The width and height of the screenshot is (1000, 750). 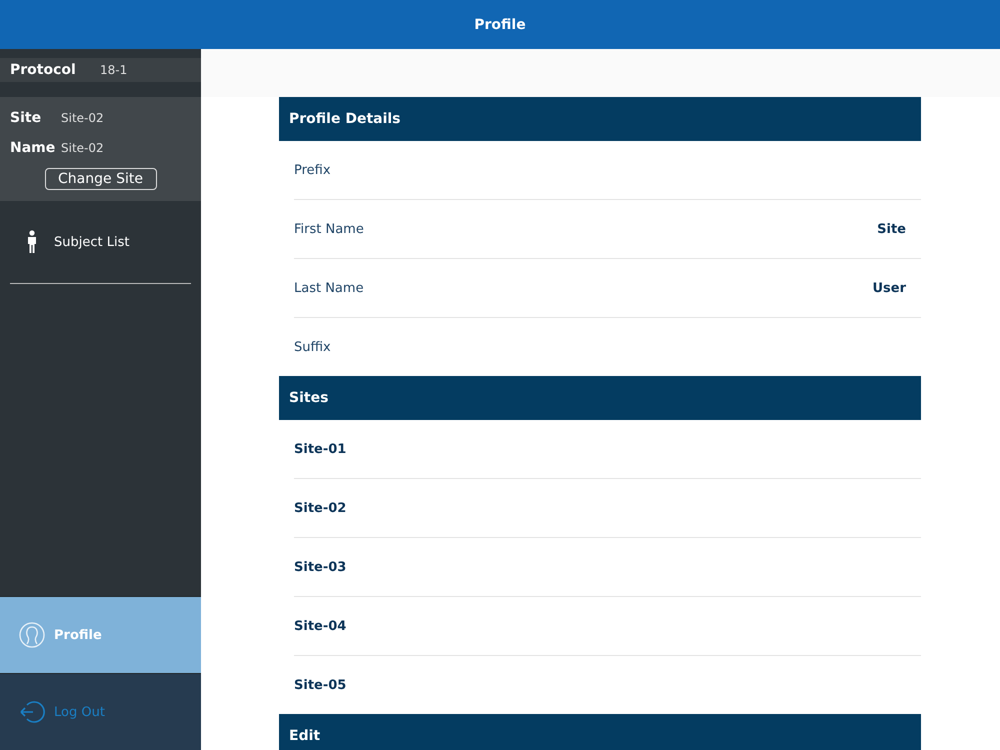 What do you see at coordinates (100, 242) in the screenshot?
I see `menu-item: Subject List` at bounding box center [100, 242].